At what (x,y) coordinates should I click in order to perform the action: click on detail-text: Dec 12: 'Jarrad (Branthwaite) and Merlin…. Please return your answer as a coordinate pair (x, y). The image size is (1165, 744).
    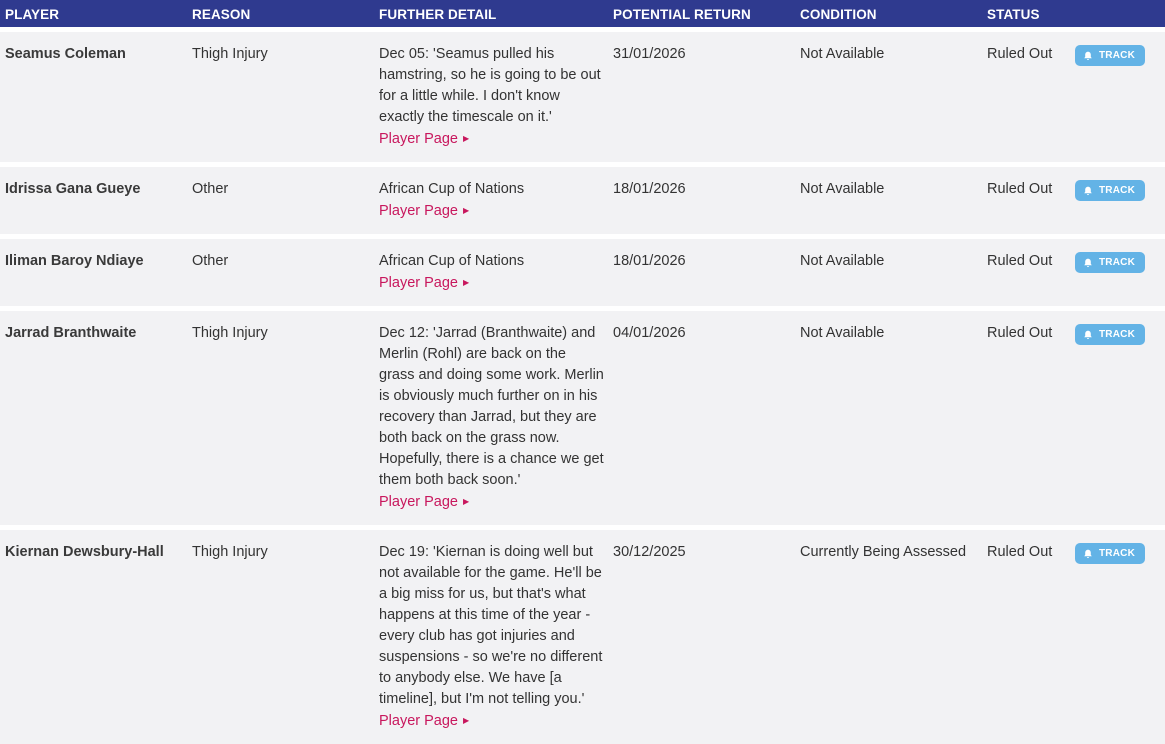
    Looking at the image, I should click on (491, 406).